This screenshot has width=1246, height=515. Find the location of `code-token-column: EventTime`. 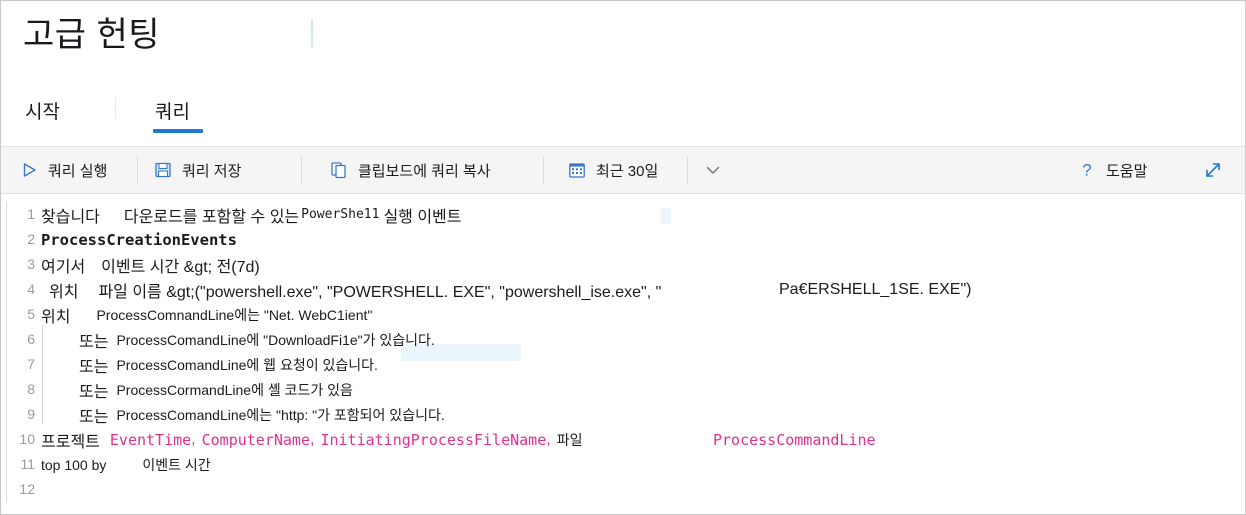

code-token-column: EventTime is located at coordinates (150, 439).